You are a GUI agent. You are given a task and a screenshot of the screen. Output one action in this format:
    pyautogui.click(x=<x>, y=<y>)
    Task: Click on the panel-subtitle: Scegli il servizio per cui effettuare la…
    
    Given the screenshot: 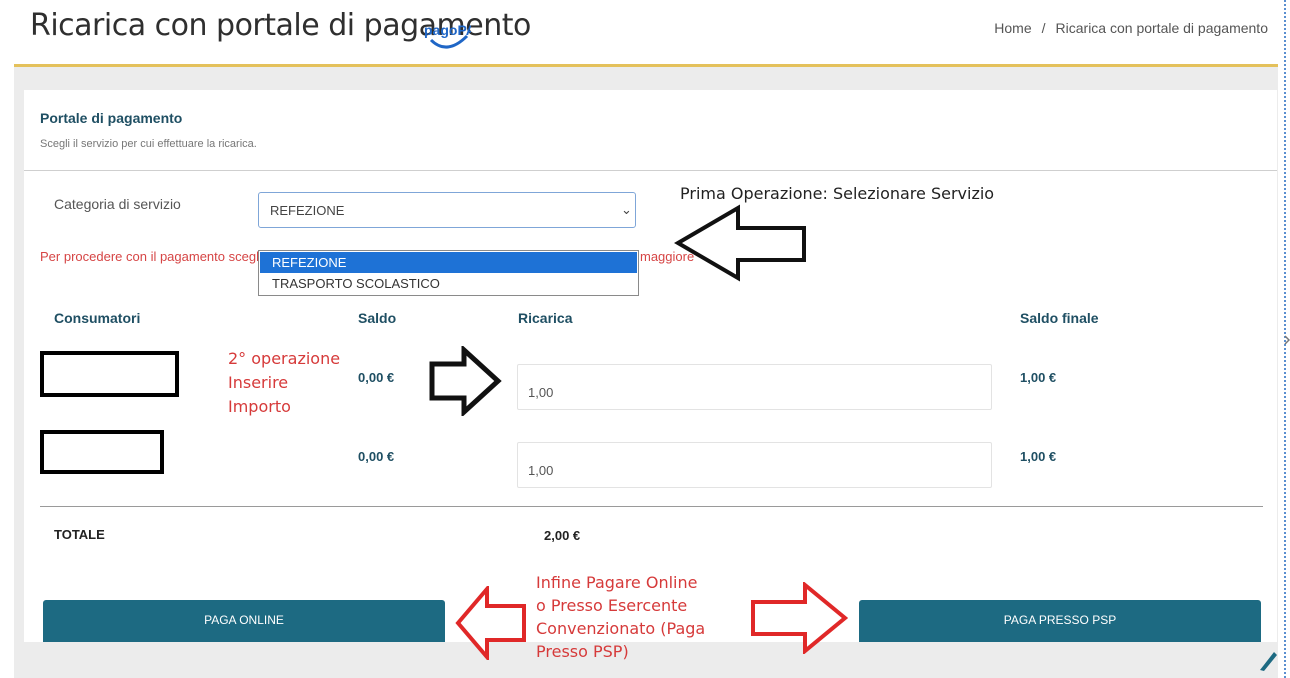 What is the action you would take?
    pyautogui.click(x=148, y=144)
    